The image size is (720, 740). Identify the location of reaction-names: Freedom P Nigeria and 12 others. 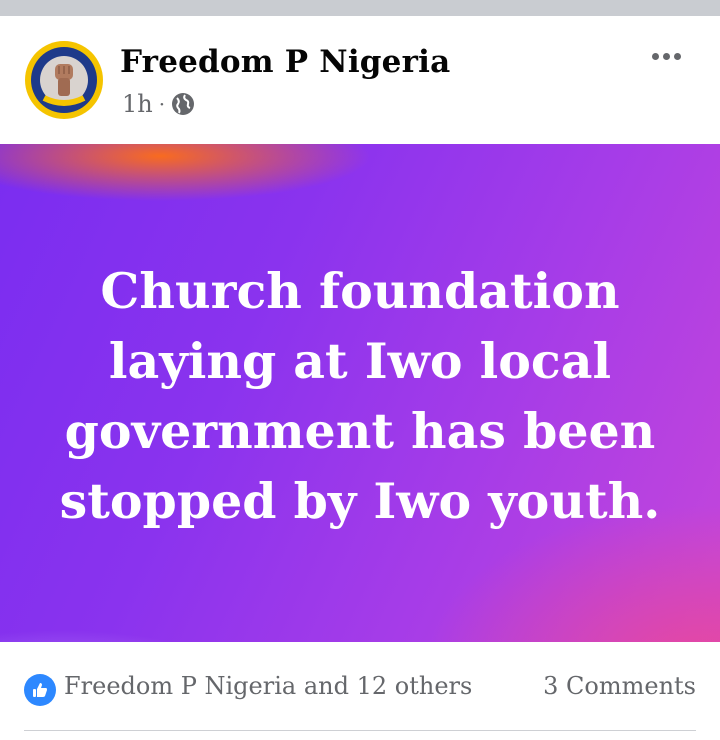
(268, 686).